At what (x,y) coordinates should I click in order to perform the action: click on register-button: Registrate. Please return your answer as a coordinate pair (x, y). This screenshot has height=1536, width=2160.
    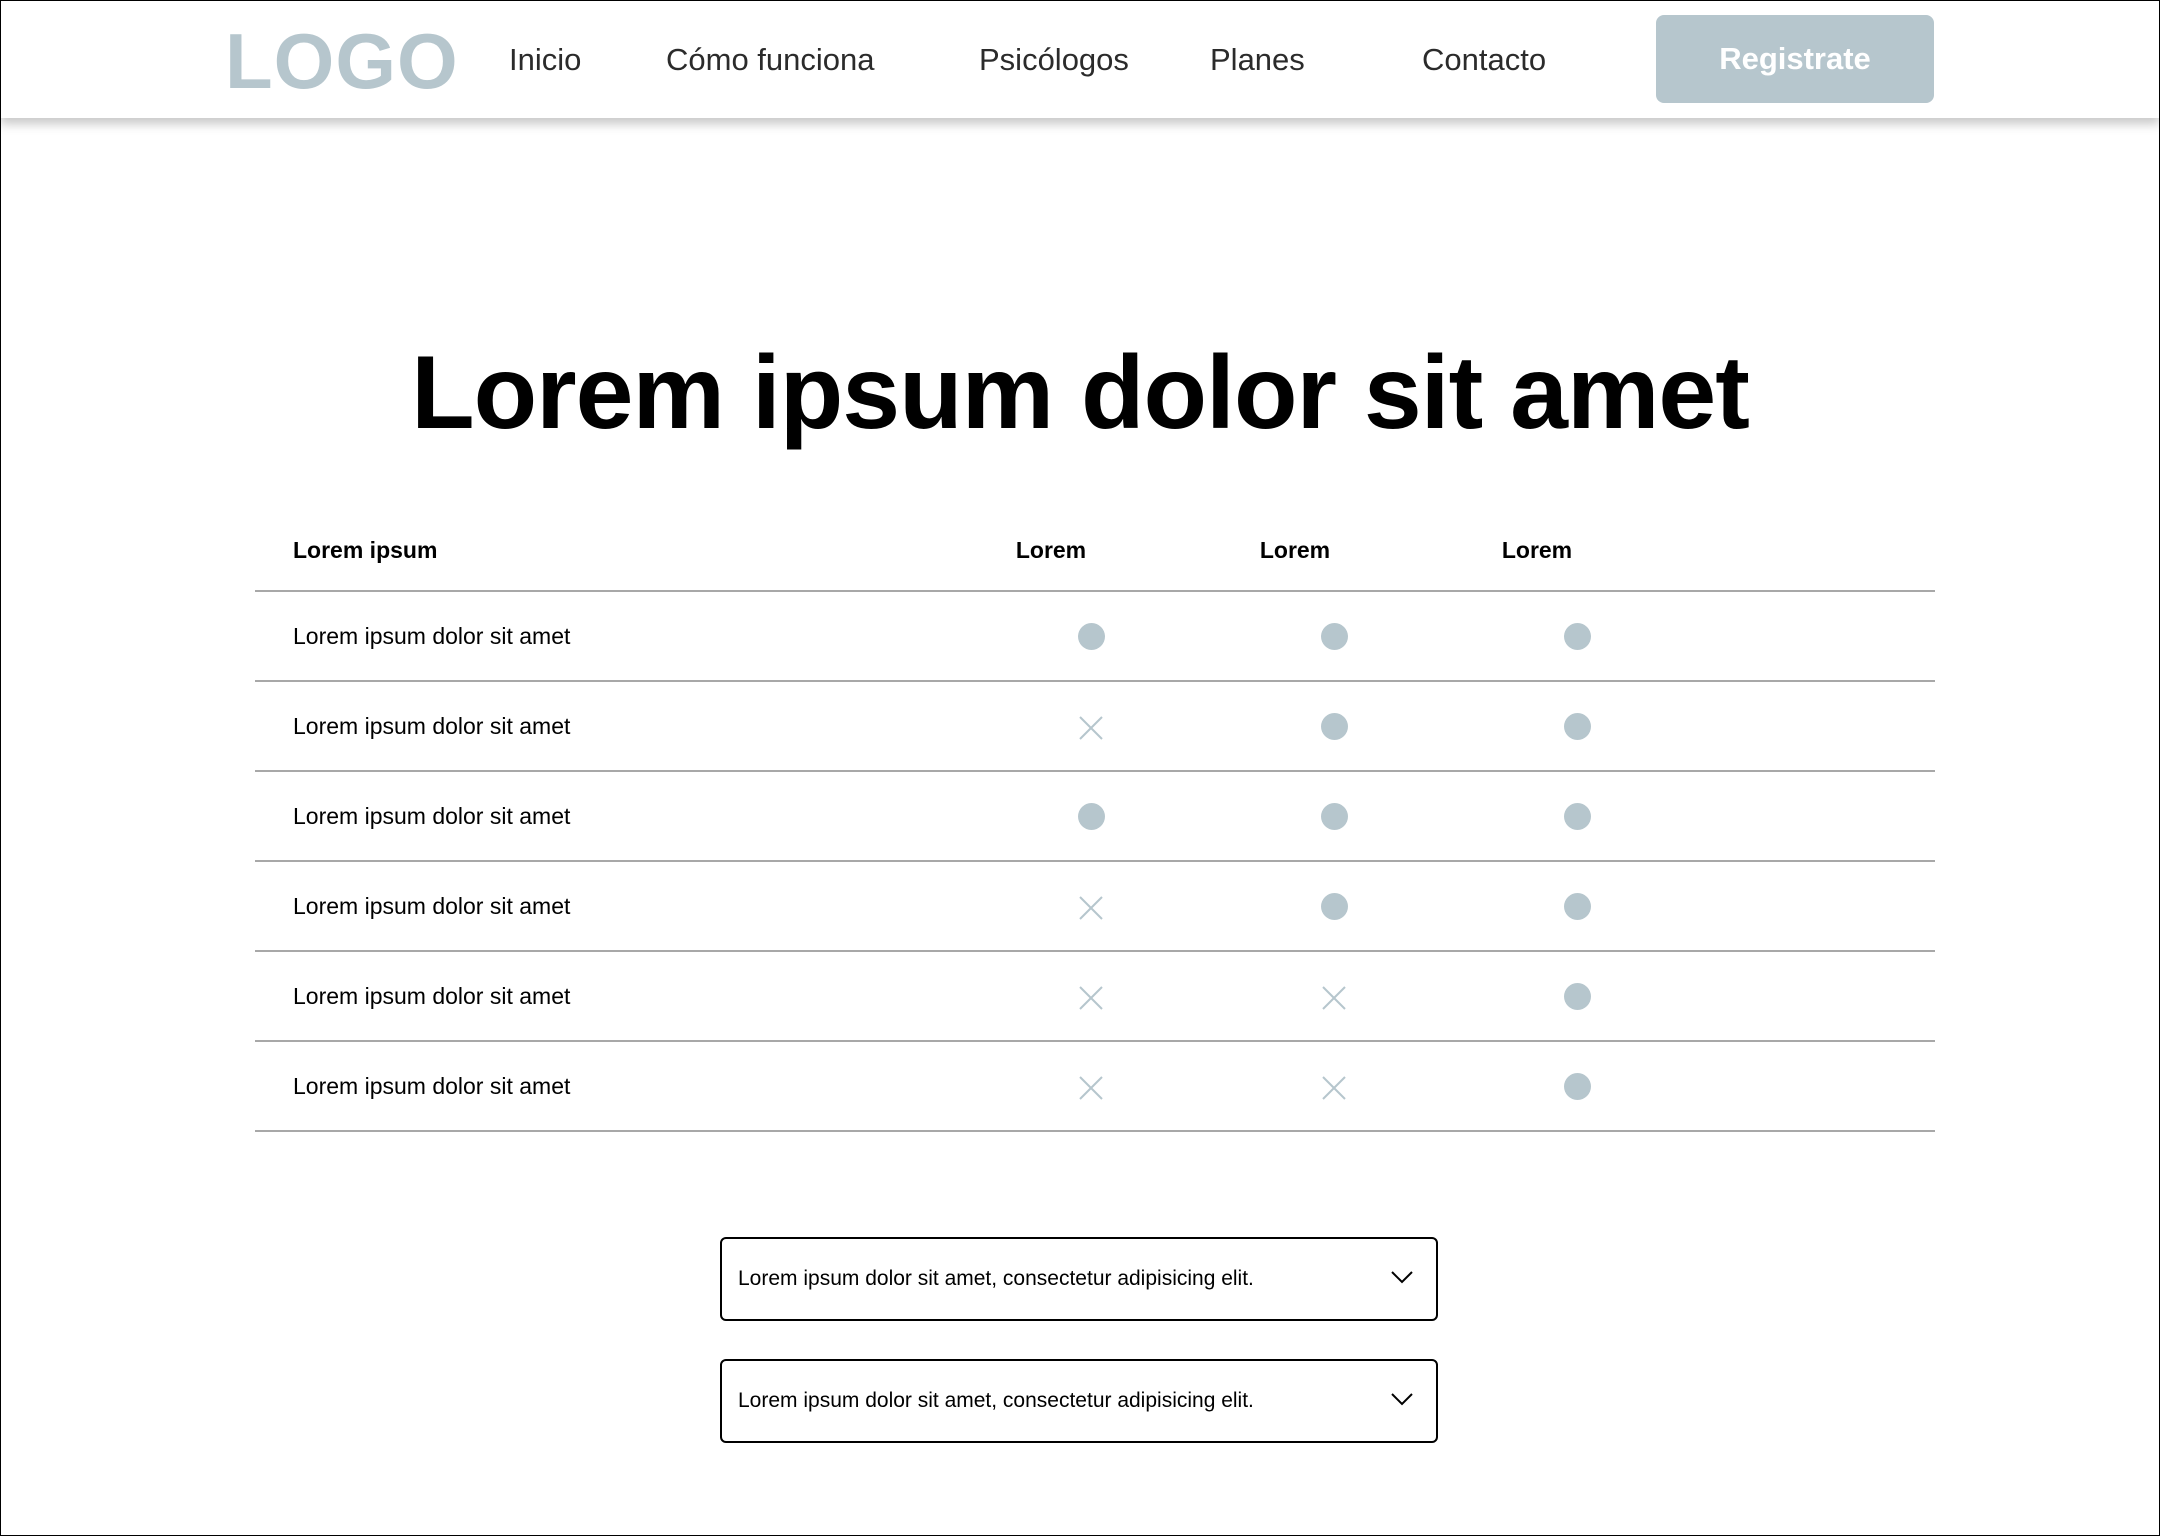
    Looking at the image, I should click on (1795, 59).